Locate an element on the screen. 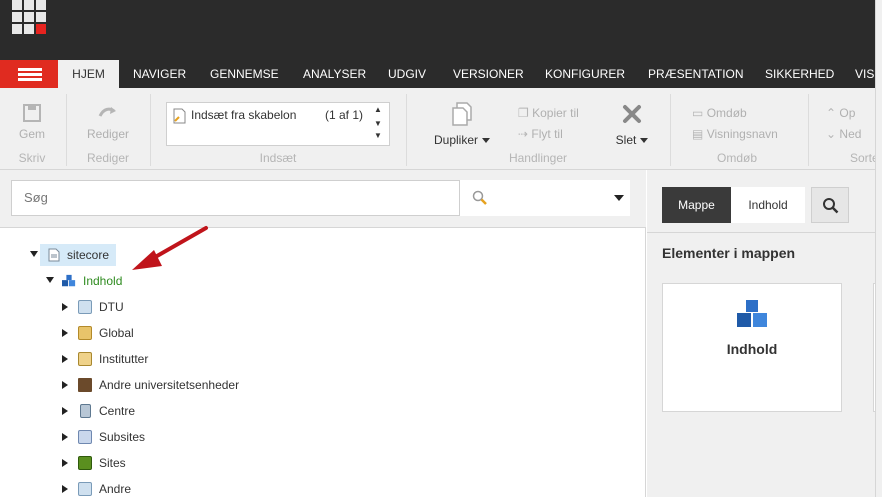  search-options is located at coordinates (545, 198).